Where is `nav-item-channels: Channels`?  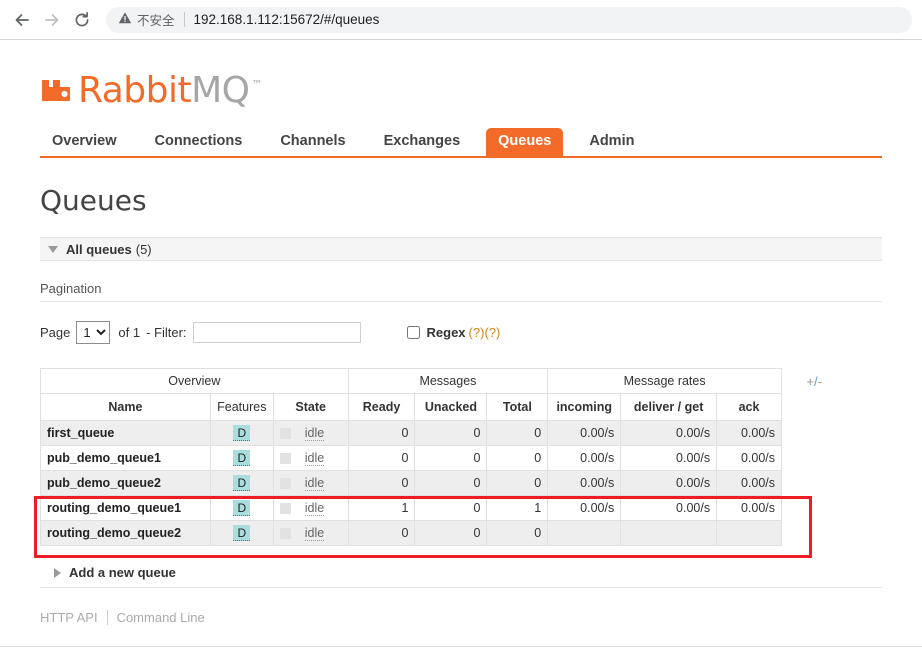 nav-item-channels: Channels is located at coordinates (312, 142).